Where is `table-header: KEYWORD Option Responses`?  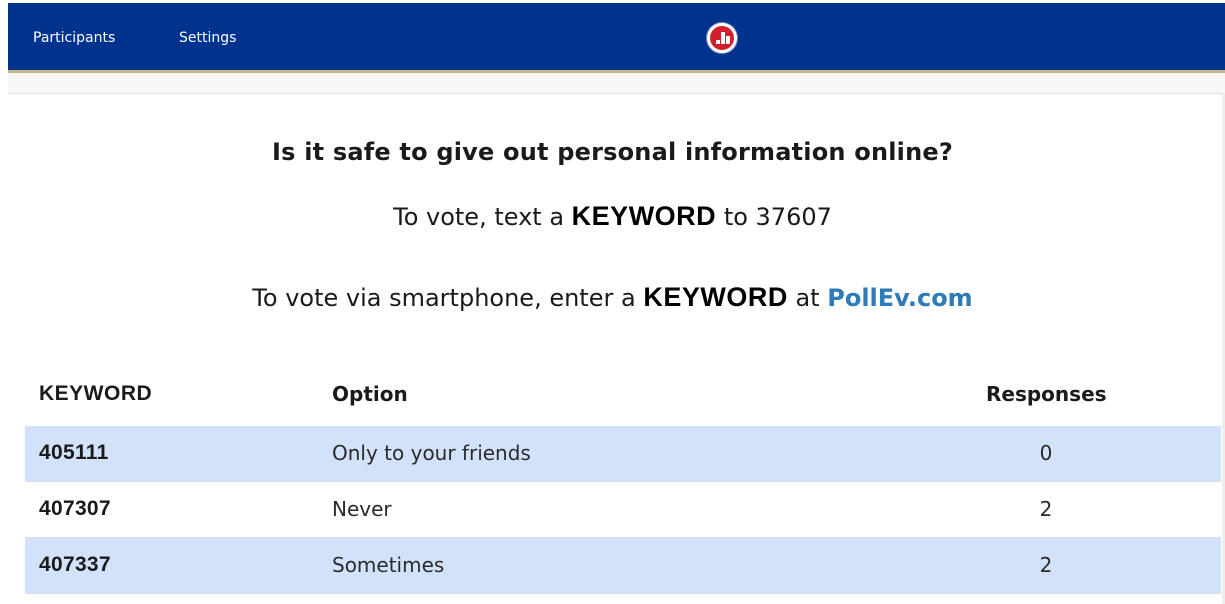 table-header: KEYWORD Option Responses is located at coordinates (623, 396).